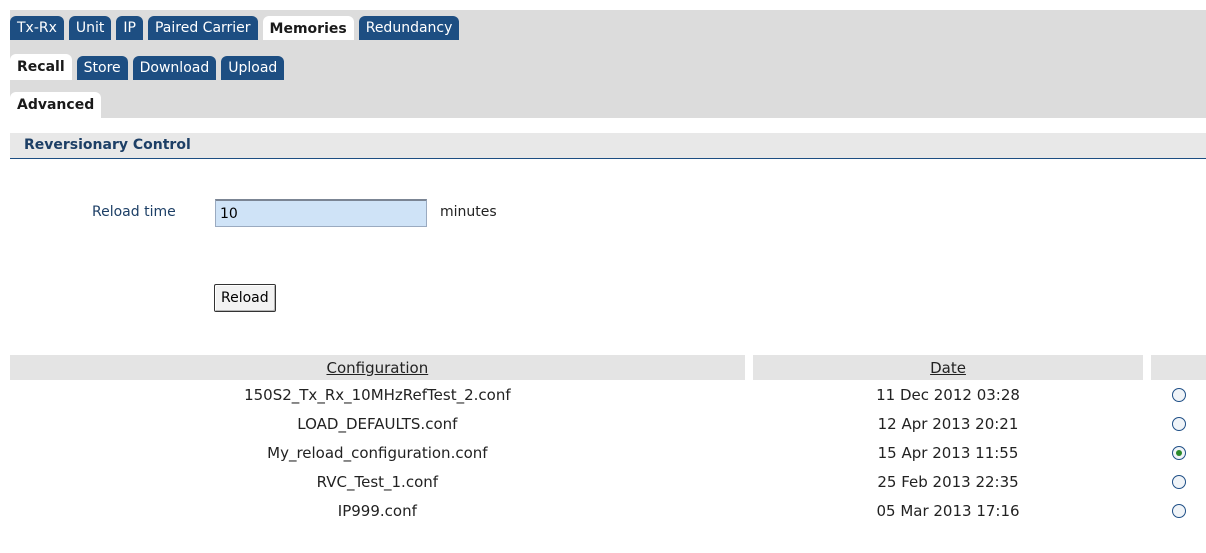 The image size is (1206, 553). What do you see at coordinates (174, 68) in the screenshot?
I see `tab-download: Download` at bounding box center [174, 68].